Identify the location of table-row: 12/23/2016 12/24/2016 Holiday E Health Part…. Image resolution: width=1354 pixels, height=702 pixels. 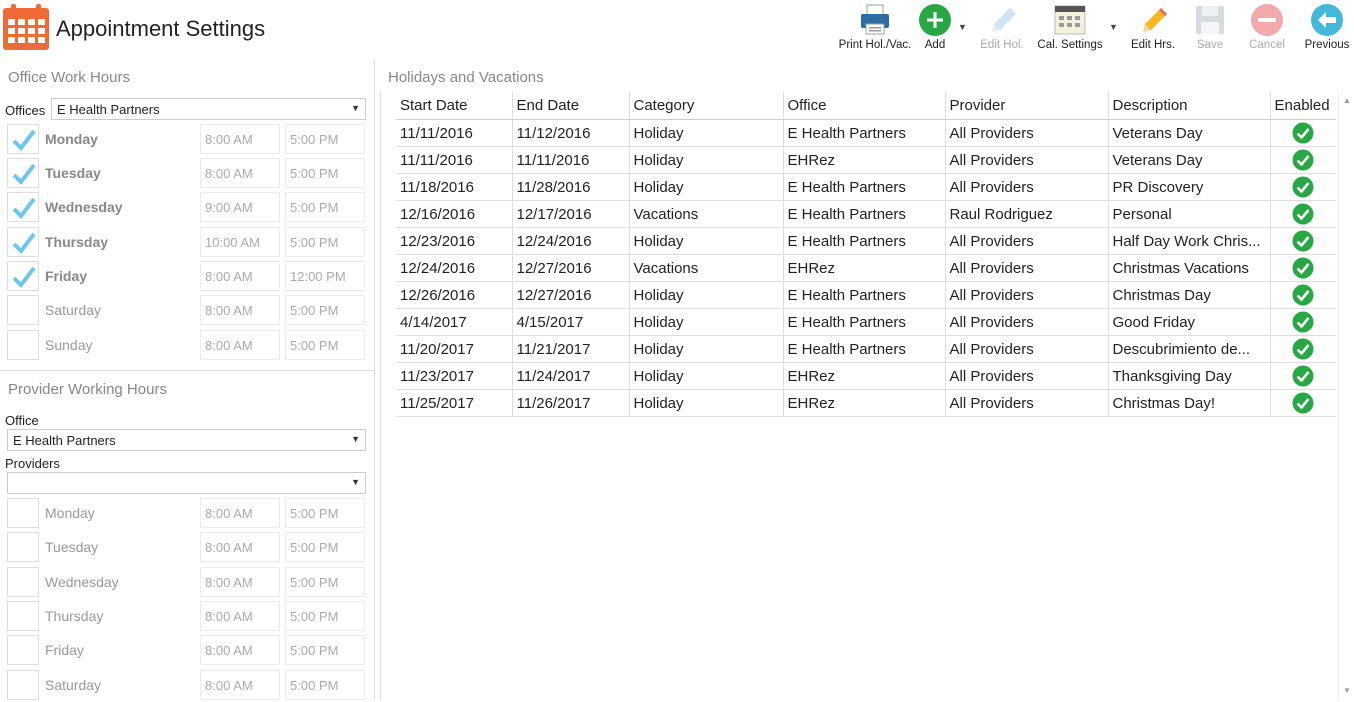
(866, 241).